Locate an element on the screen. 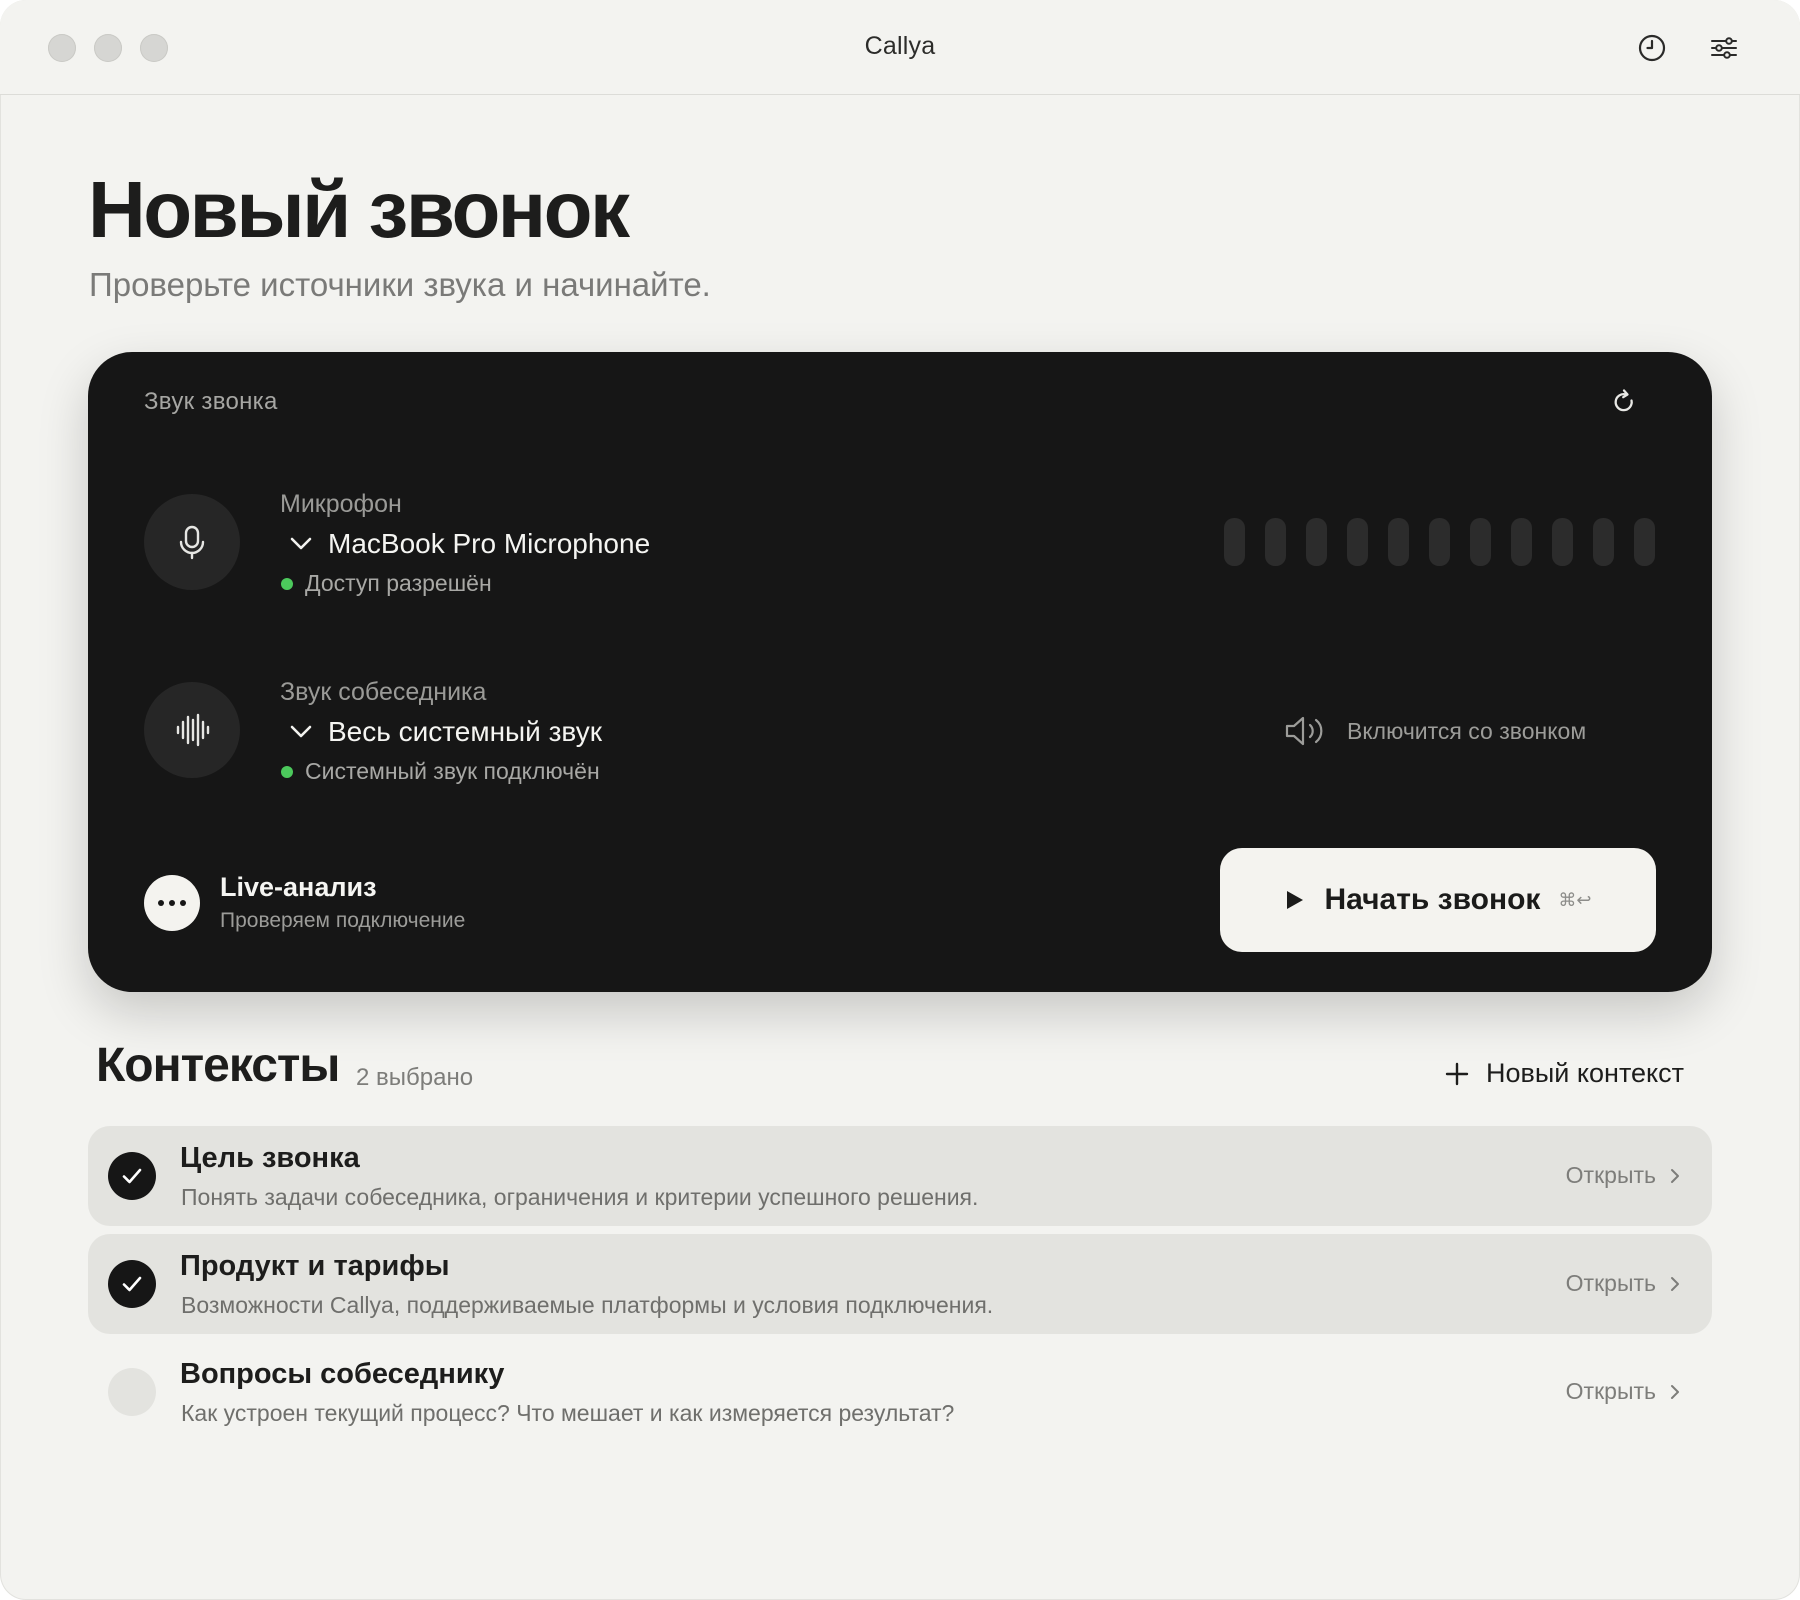 The image size is (1800, 1600). start-call-button: Начать звонок ⌘↩ is located at coordinates (1438, 900).